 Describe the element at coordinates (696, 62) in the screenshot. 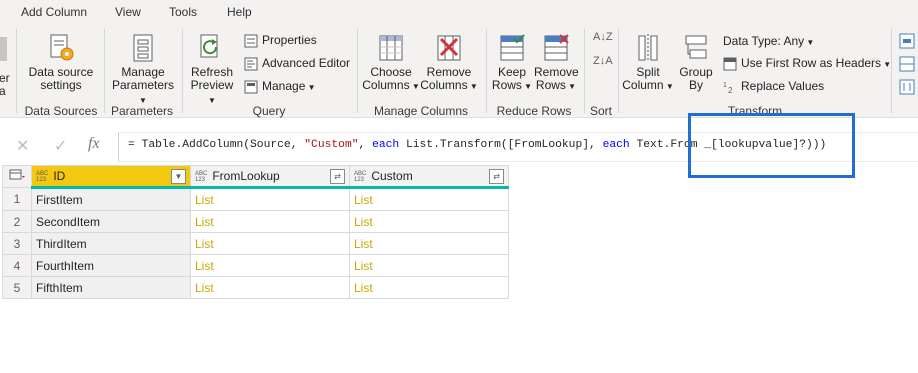

I see `group-by-button: Group By` at that location.